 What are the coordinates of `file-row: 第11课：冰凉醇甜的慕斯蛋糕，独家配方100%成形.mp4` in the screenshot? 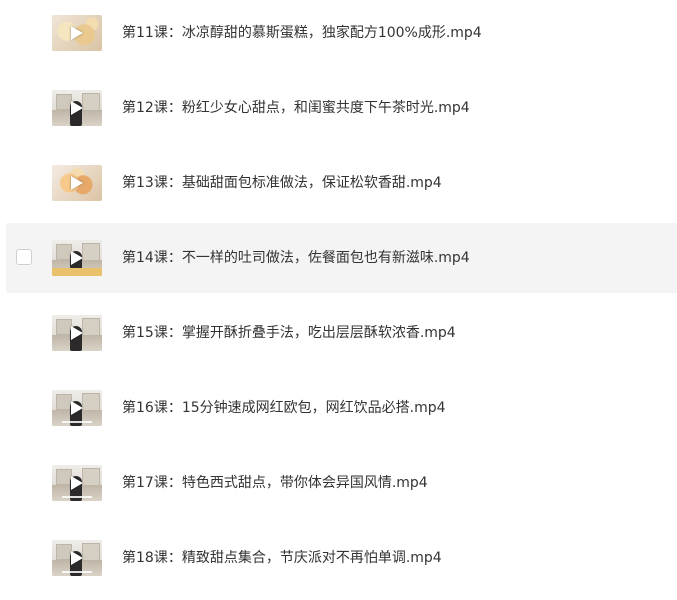 It's located at (341, 34).